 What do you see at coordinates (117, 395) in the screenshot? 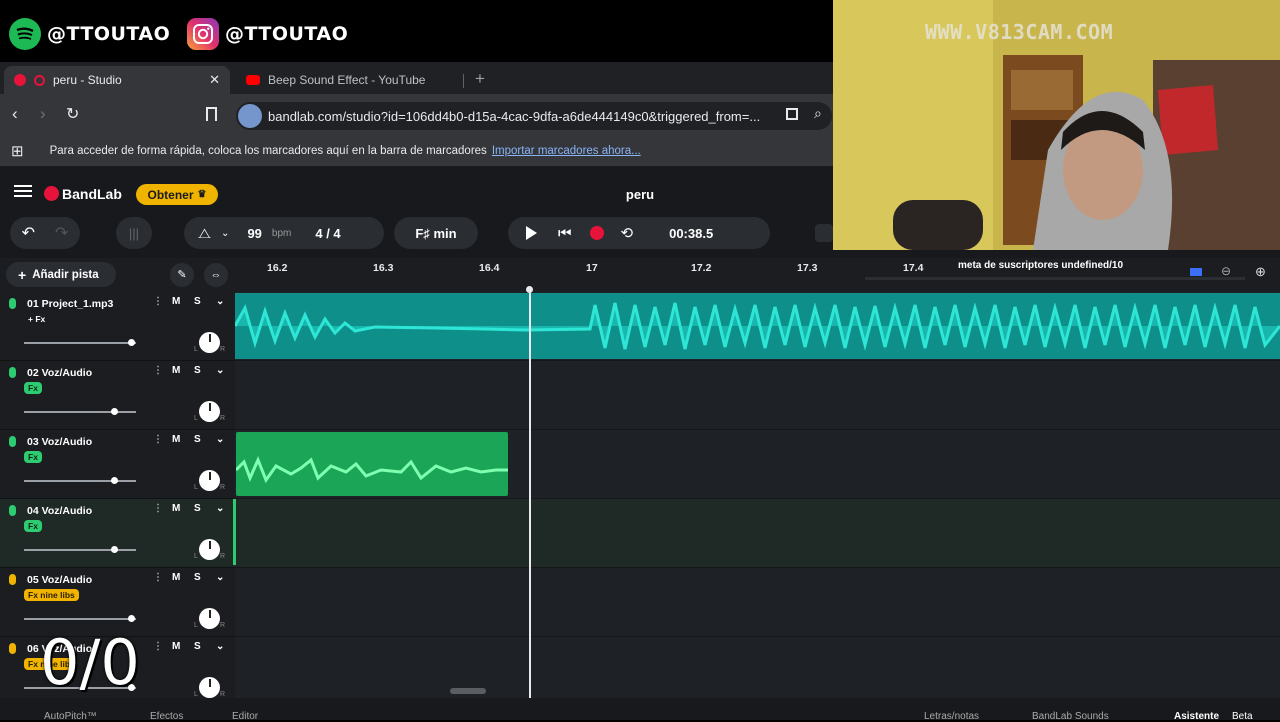
I see `track-row-02: 02 Voz/Audio ⋮ M S ⌄ Fx L R` at bounding box center [117, 395].